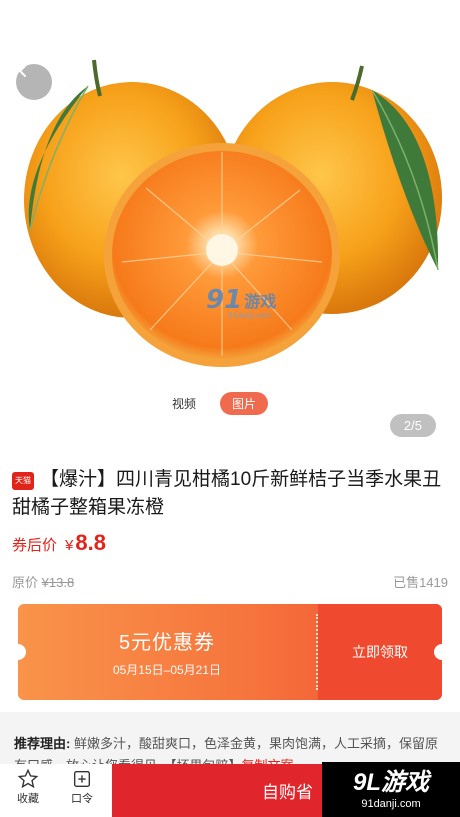 The image size is (460, 817). I want to click on star-icon, so click(28, 778).